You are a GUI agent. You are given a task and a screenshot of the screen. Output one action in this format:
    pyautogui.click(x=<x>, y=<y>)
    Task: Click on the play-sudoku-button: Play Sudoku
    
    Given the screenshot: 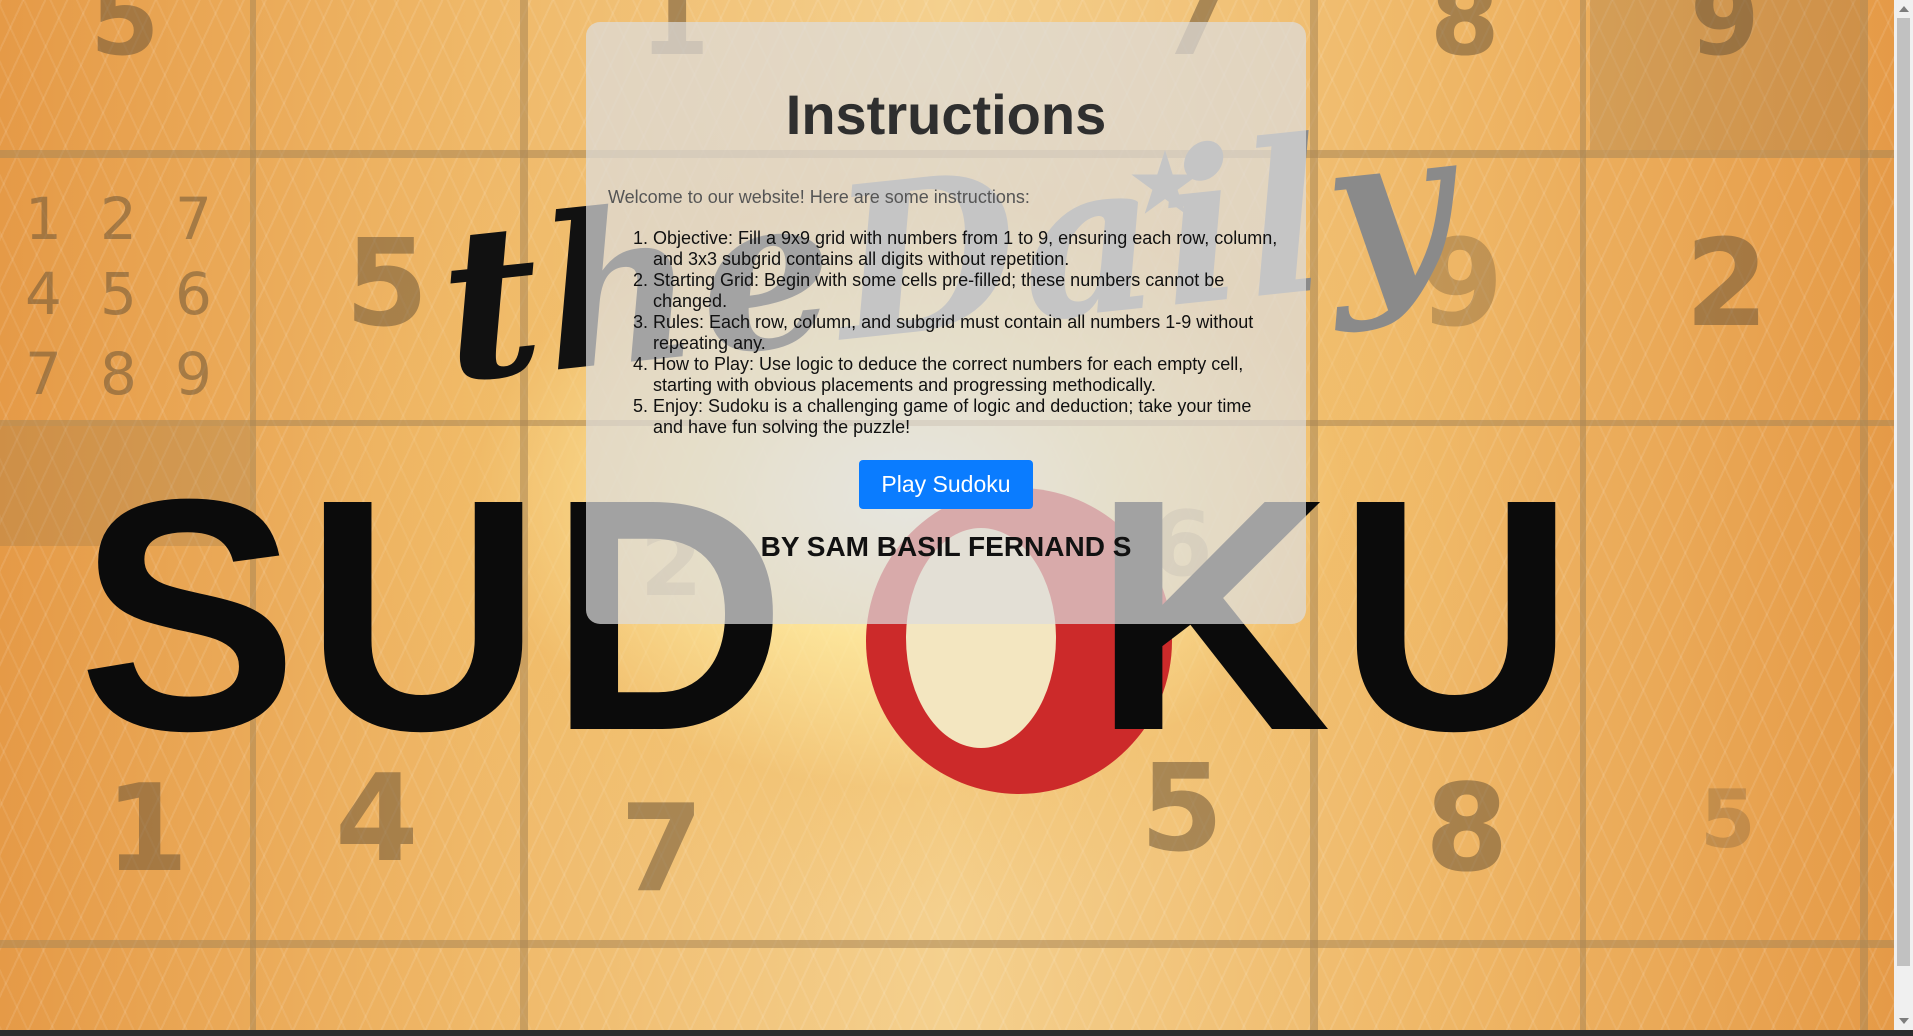 What is the action you would take?
    pyautogui.click(x=946, y=484)
    